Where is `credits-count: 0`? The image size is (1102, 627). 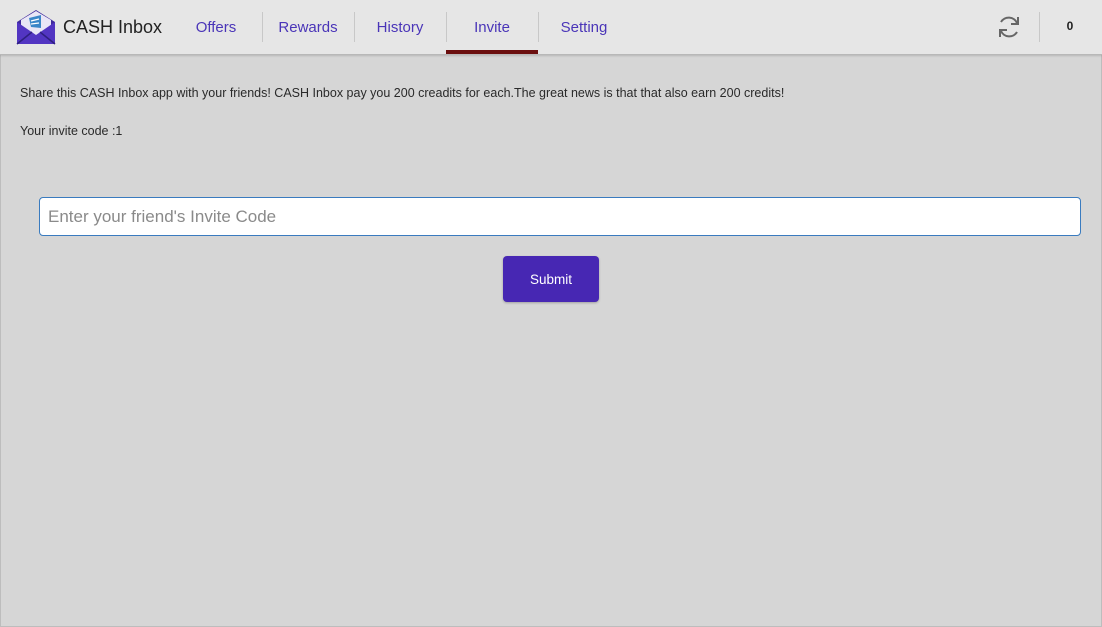 credits-count: 0 is located at coordinates (1070, 26).